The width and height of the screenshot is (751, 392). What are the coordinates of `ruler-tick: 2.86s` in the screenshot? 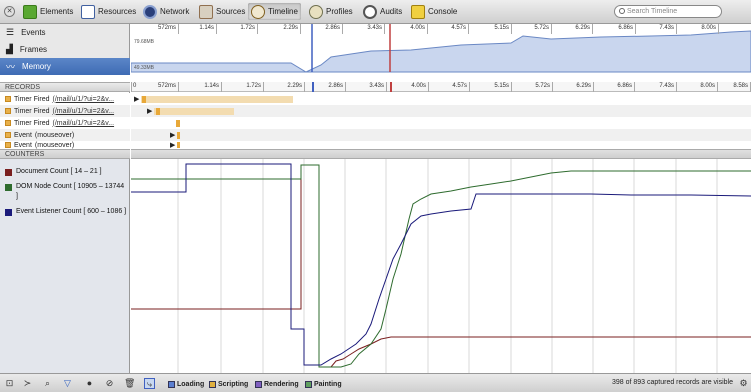 It's located at (334, 29).